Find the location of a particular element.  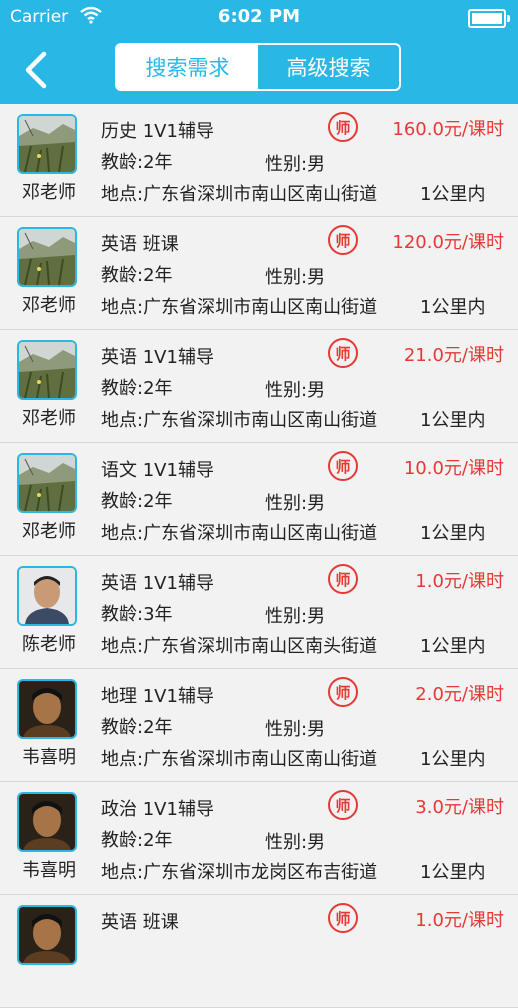

battery-icon is located at coordinates (489, 18).